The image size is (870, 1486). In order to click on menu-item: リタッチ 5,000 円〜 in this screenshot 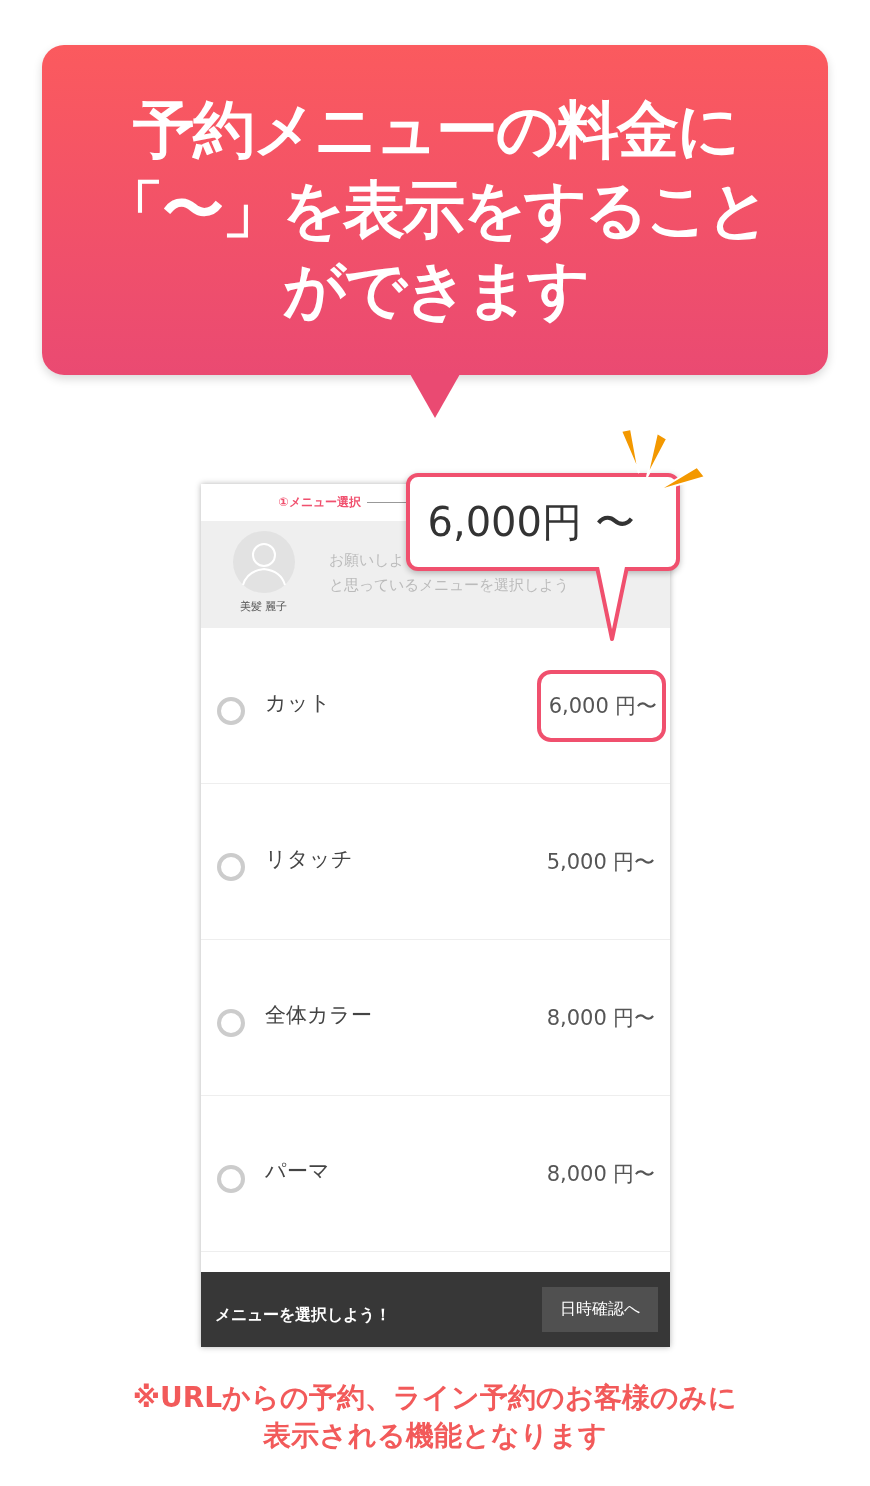, I will do `click(435, 862)`.